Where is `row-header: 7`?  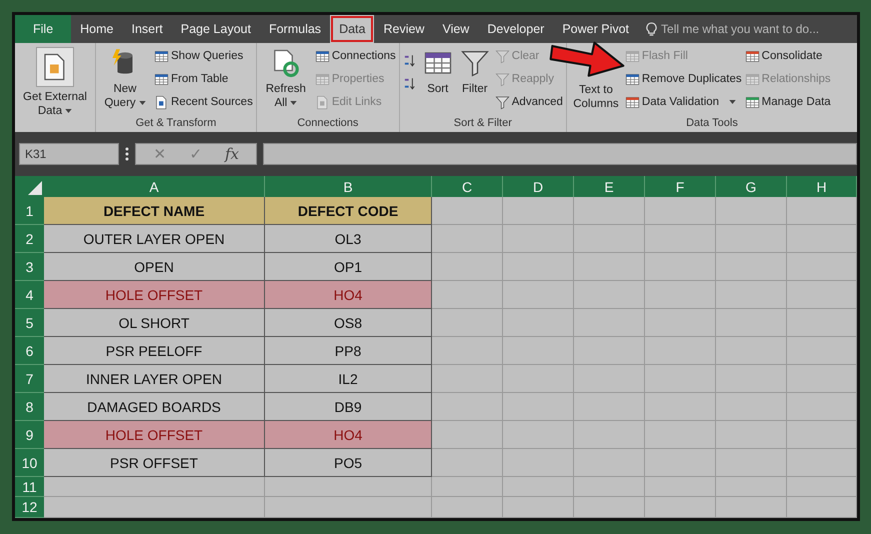
row-header: 7 is located at coordinates (29, 379).